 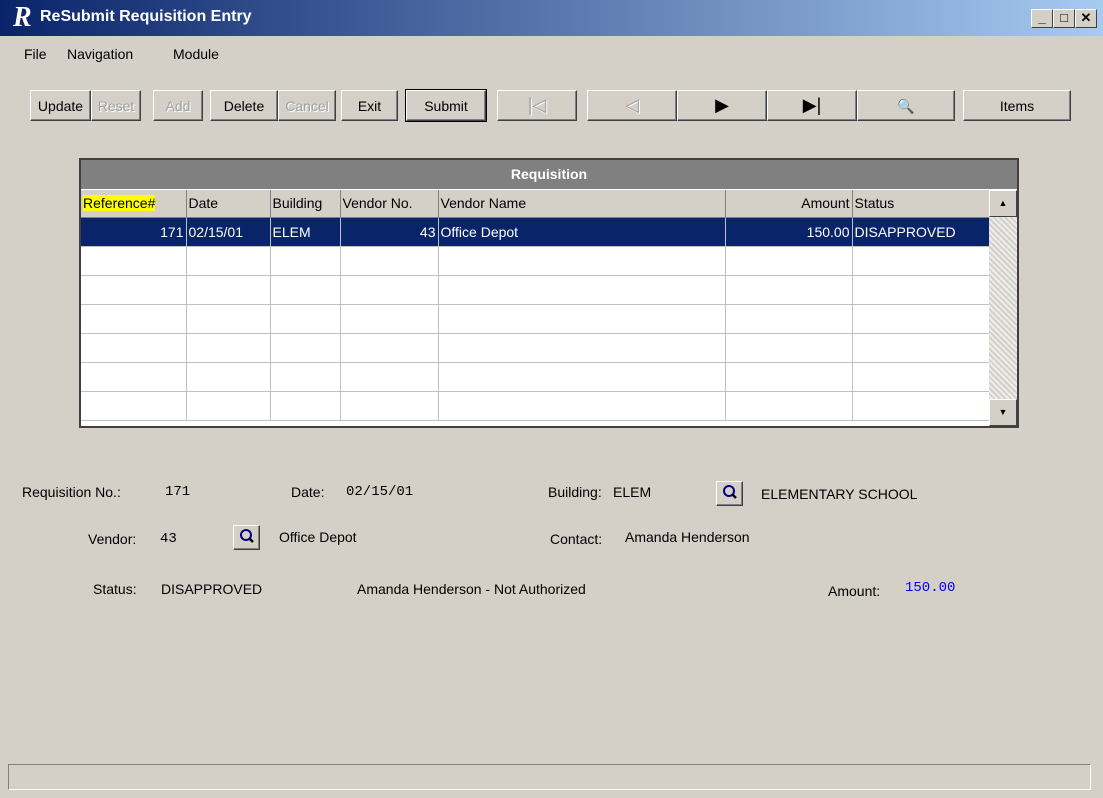 What do you see at coordinates (471, 589) in the screenshot?
I see `status-note: Amanda Henderson - Not Authorized` at bounding box center [471, 589].